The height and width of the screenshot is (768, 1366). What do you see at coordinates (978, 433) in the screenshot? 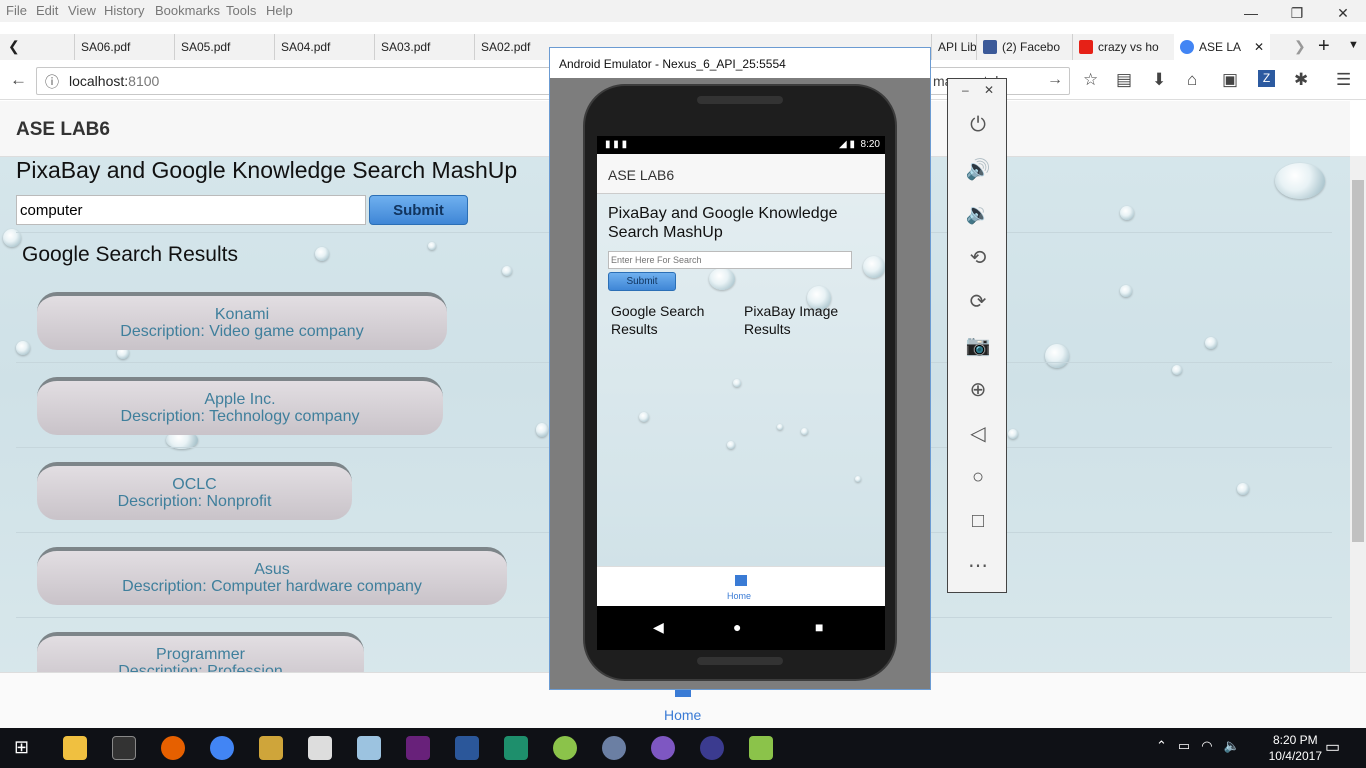
I see `back-triangle-icon: ◁` at bounding box center [978, 433].